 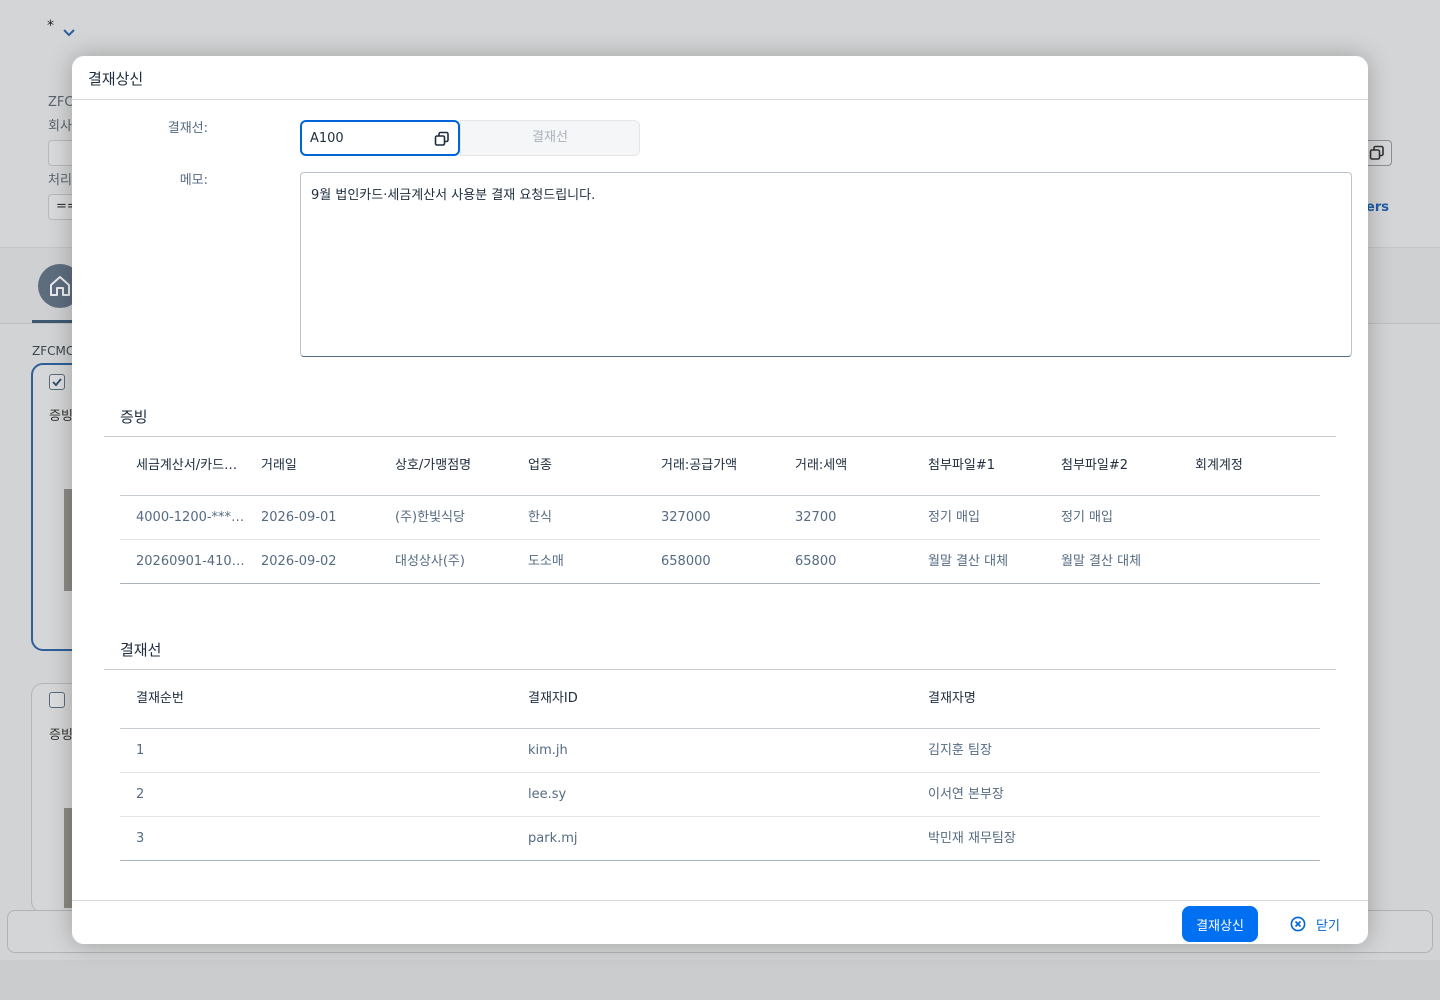 What do you see at coordinates (193, 180) in the screenshot?
I see `memo-label: 메모:` at bounding box center [193, 180].